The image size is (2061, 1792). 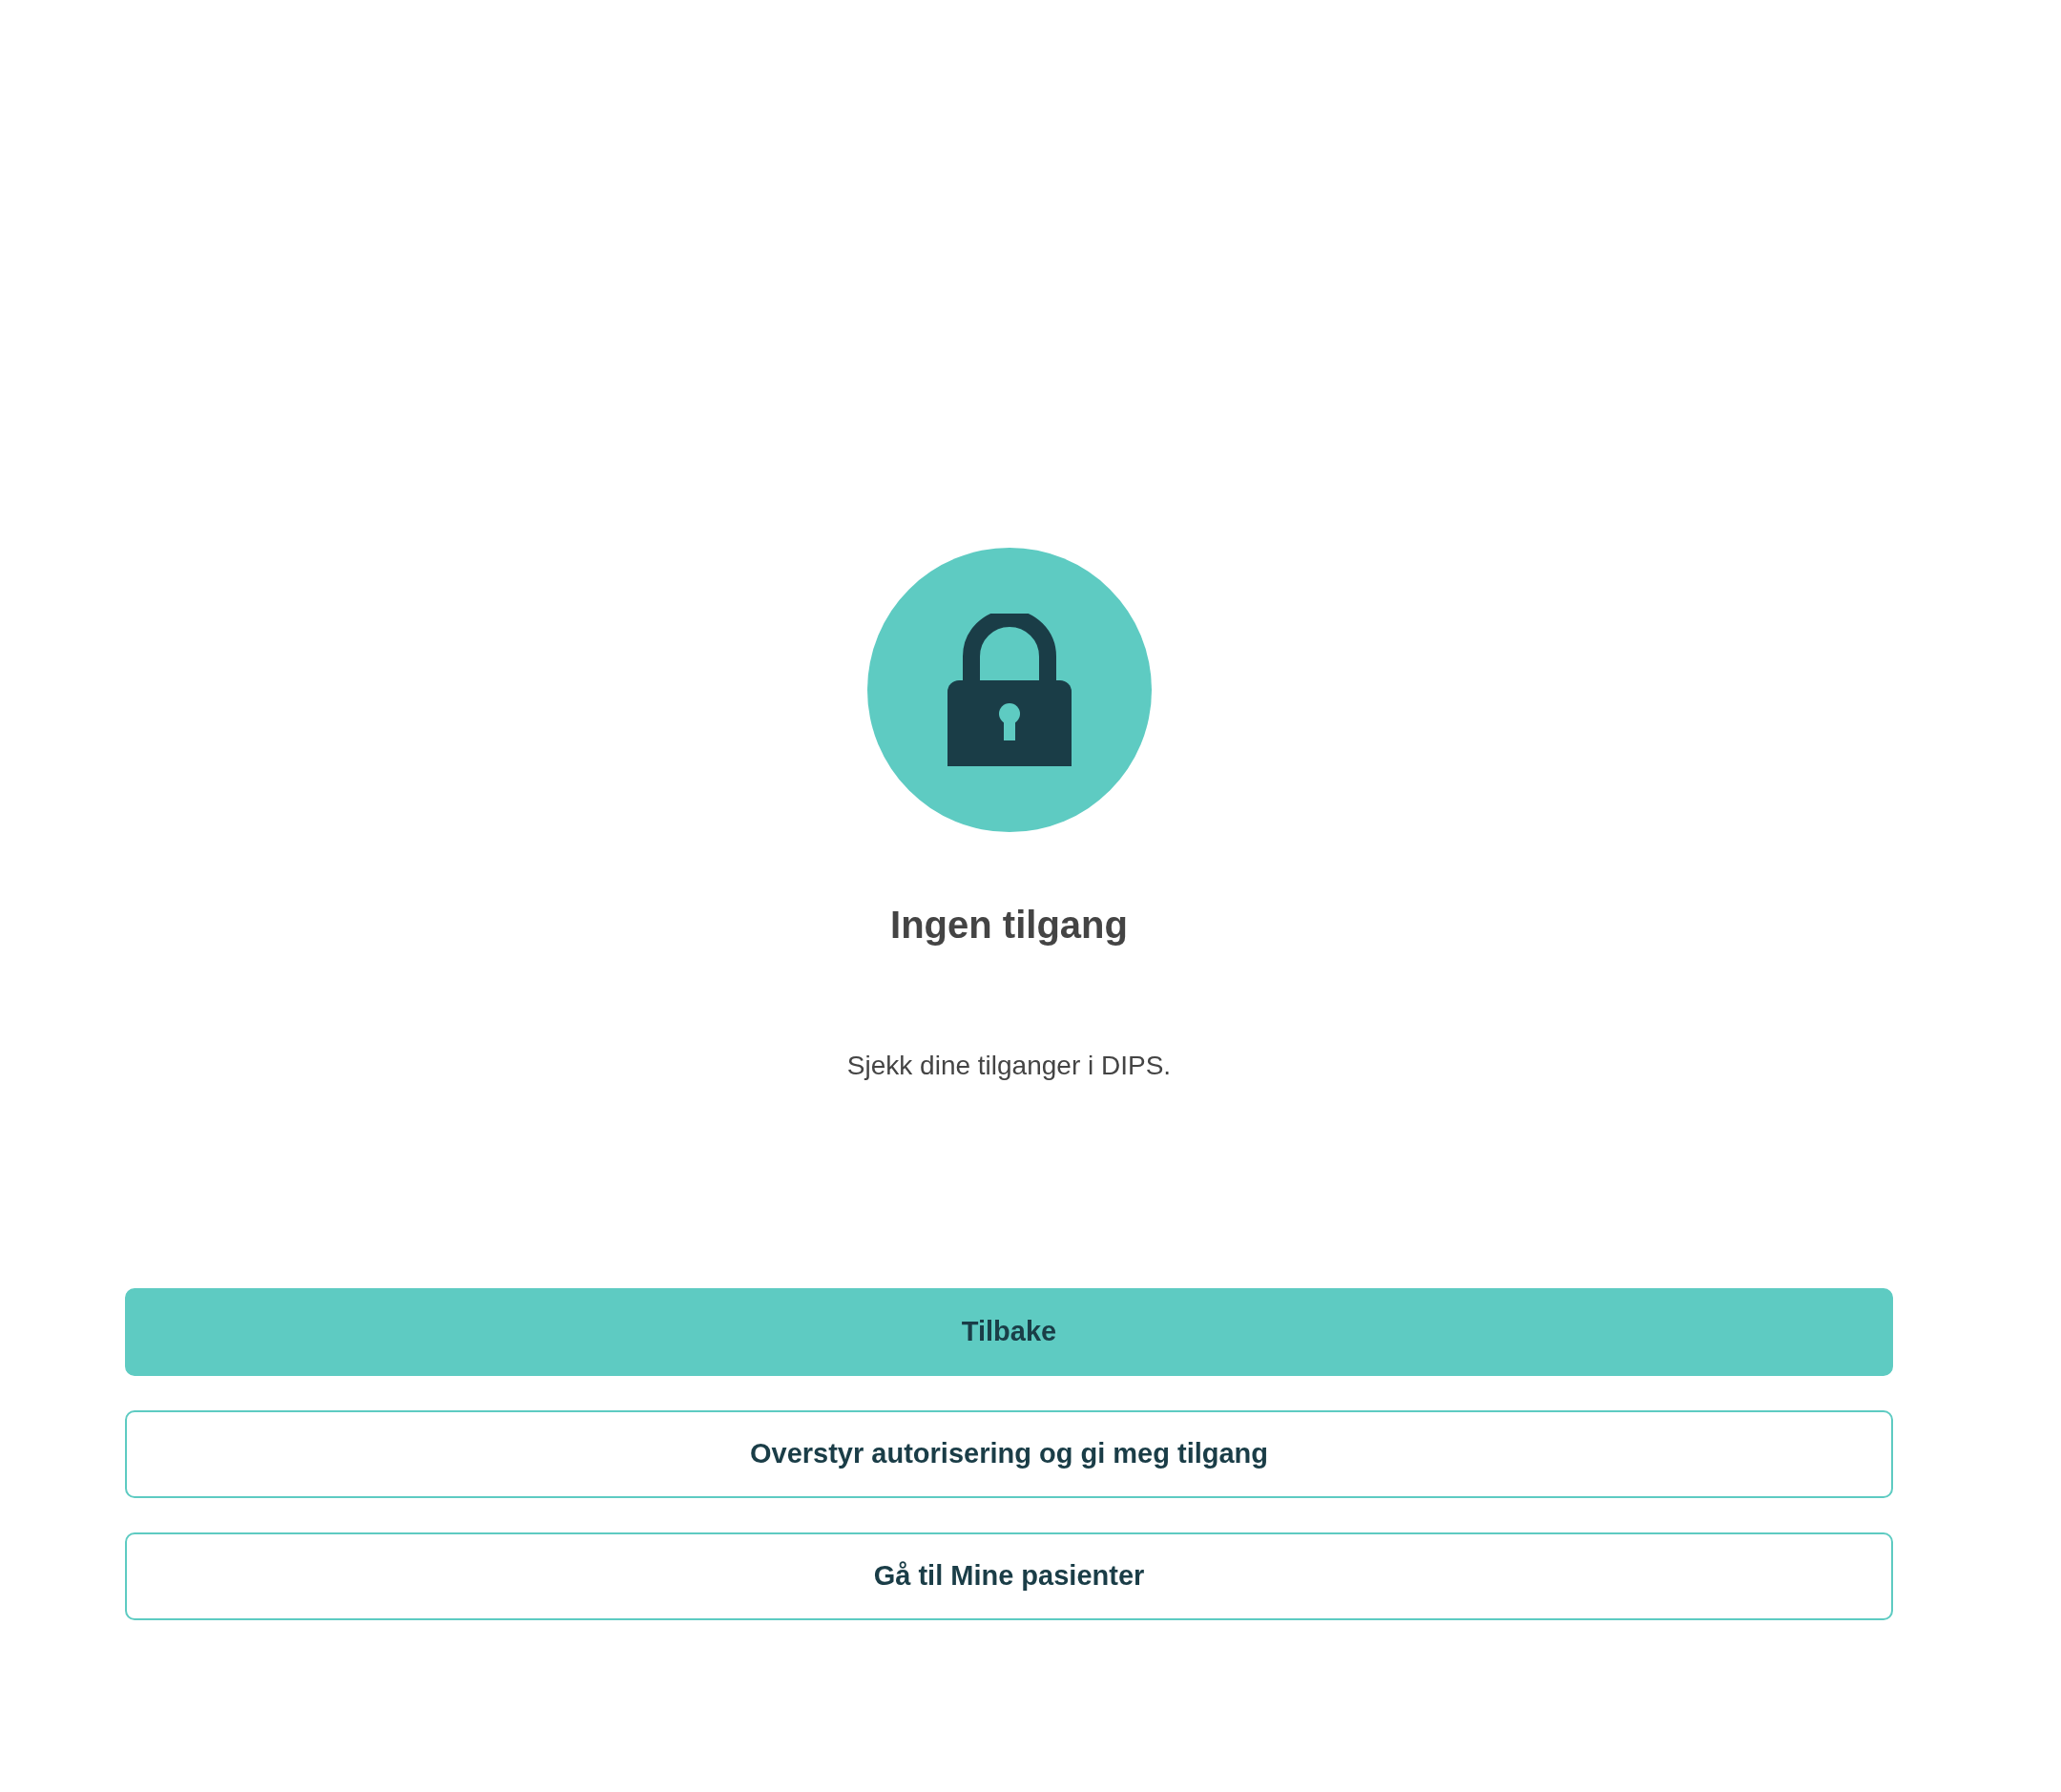 I want to click on message-text: Sjekk dine tilganger i DIPS., so click(x=1009, y=1066).